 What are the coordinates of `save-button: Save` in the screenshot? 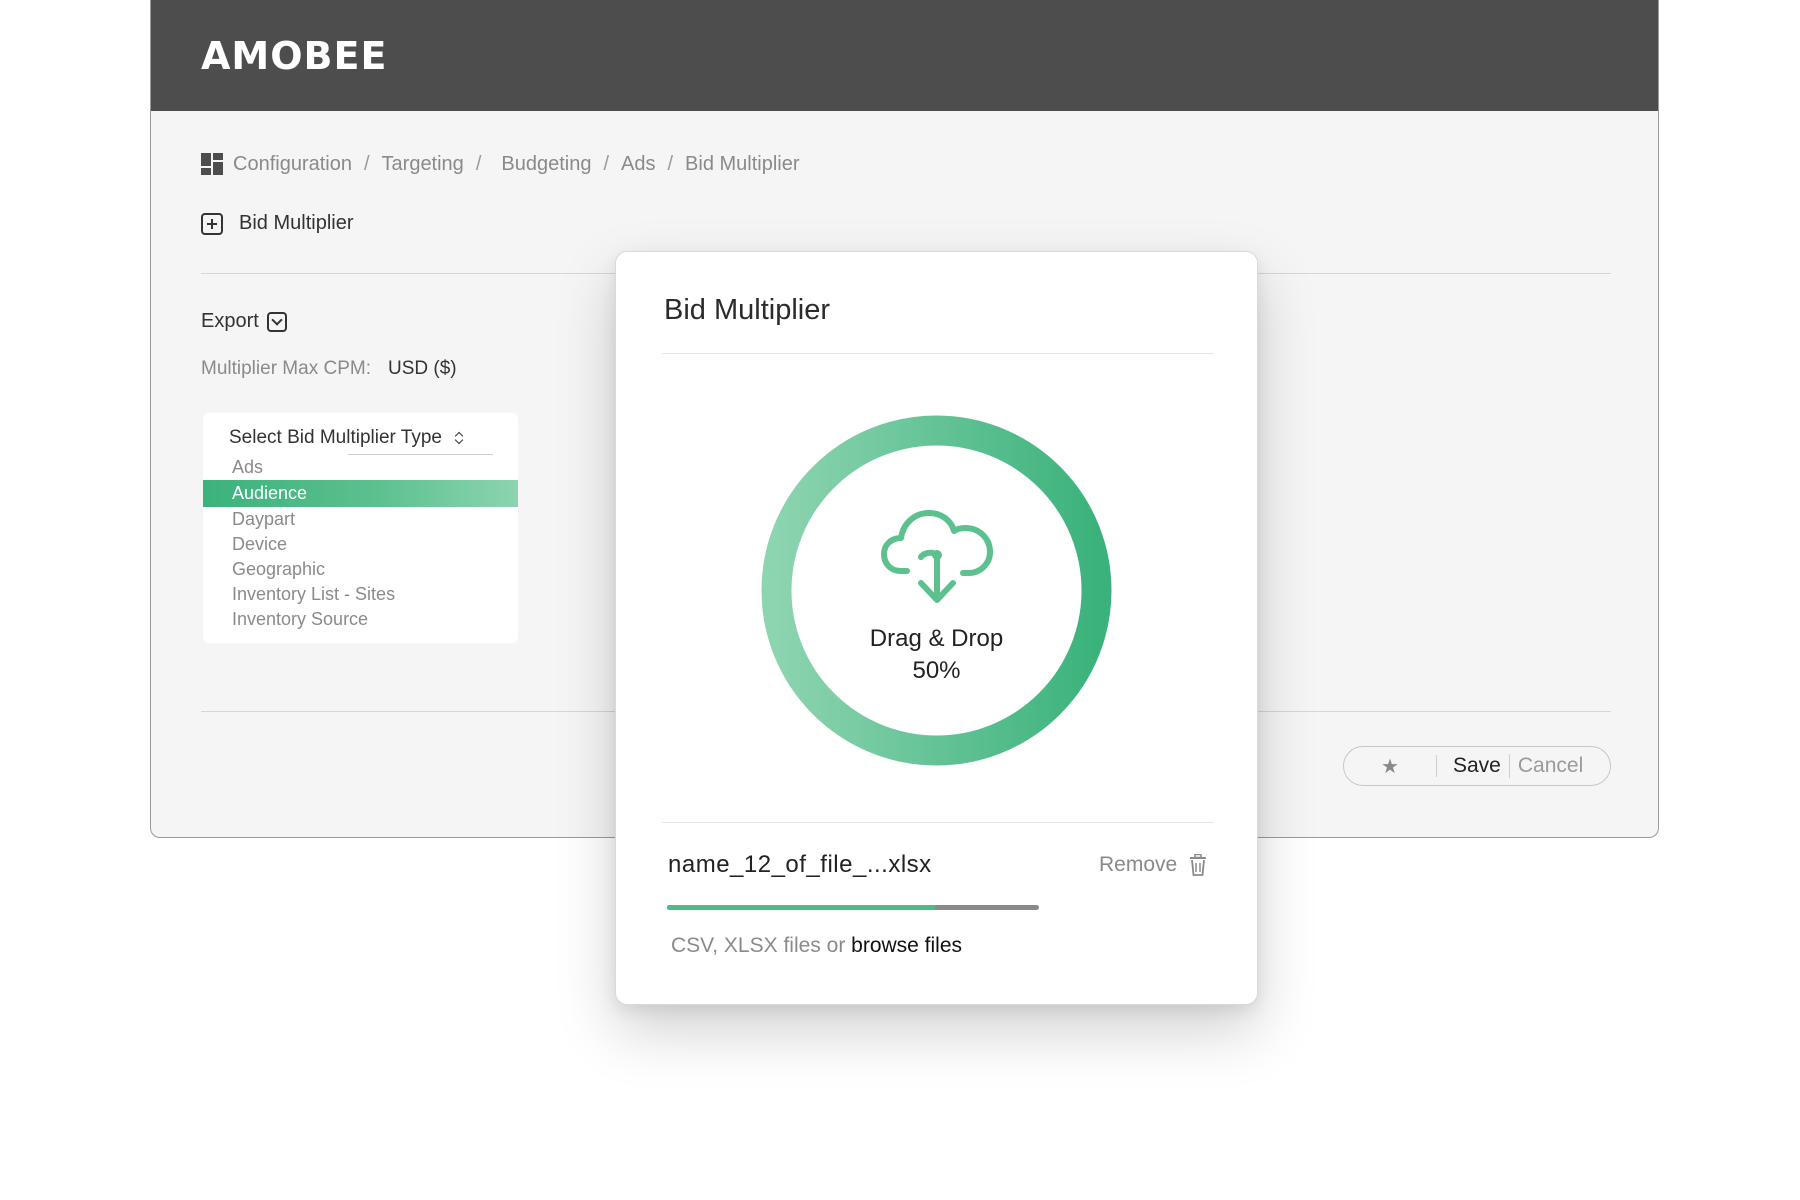 It's located at (1477, 766).